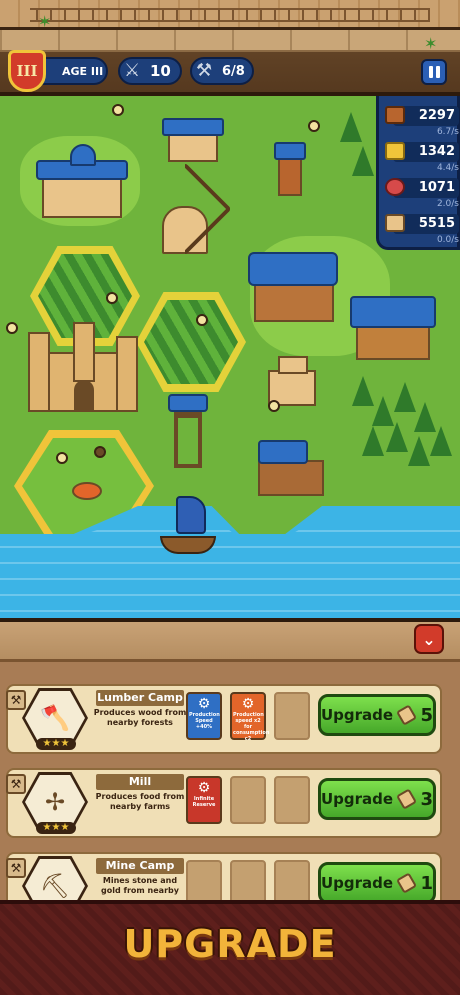  Describe the element at coordinates (447, 240) in the screenshot. I see `resource-rate: 0.0/s` at that location.